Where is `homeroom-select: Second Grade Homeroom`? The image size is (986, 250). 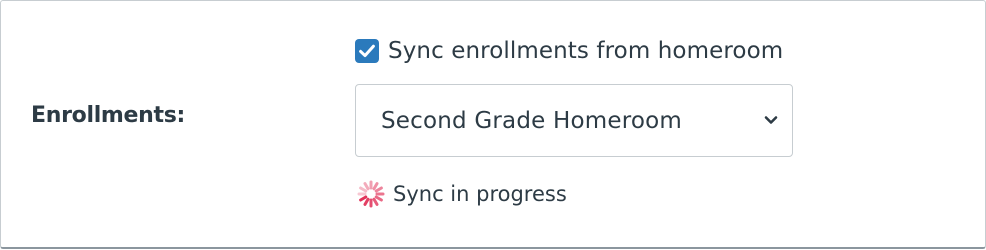 homeroom-select: Second Grade Homeroom is located at coordinates (574, 120).